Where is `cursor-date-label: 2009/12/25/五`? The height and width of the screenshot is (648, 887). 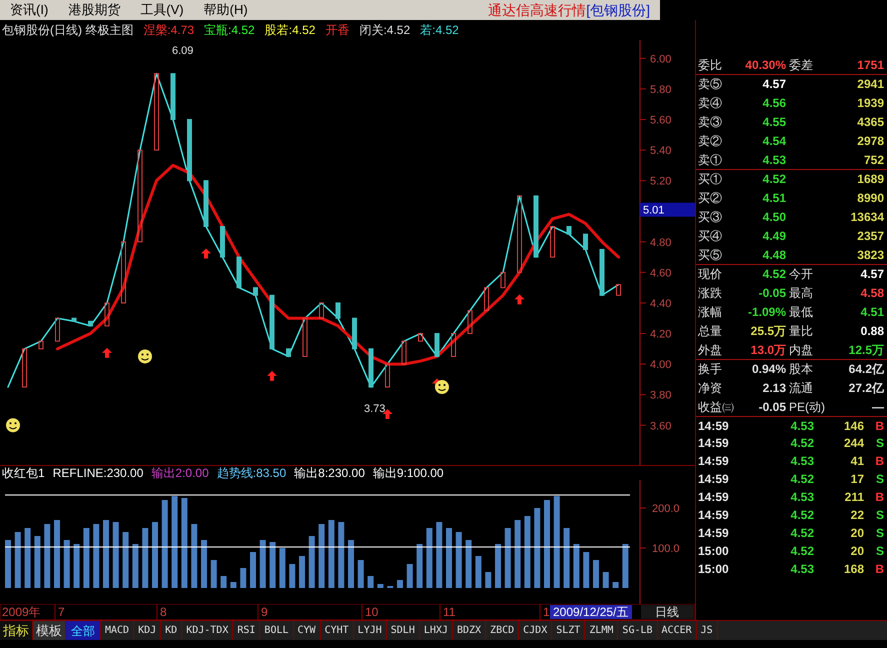
cursor-date-label: 2009/12/25/五 is located at coordinates (591, 612).